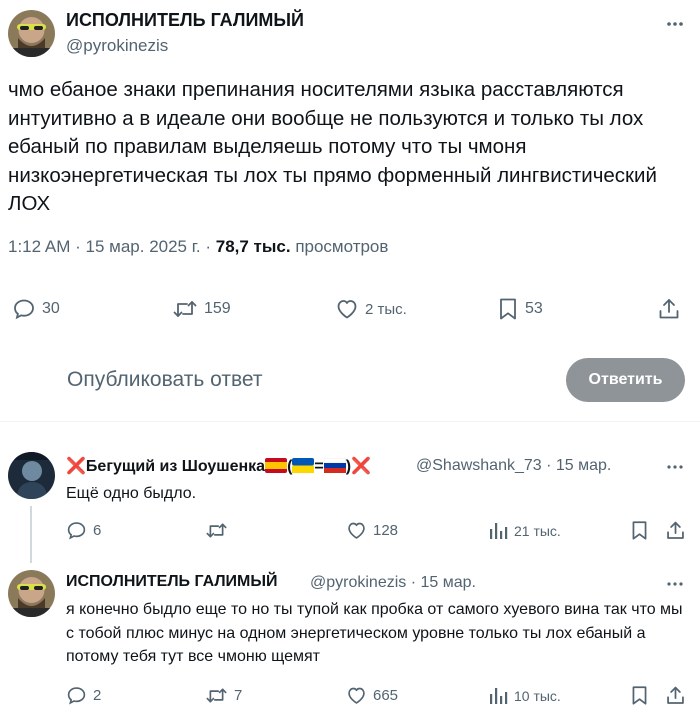 This screenshot has width=700, height=713. What do you see at coordinates (217, 308) in the screenshot?
I see `repost-count: 159` at bounding box center [217, 308].